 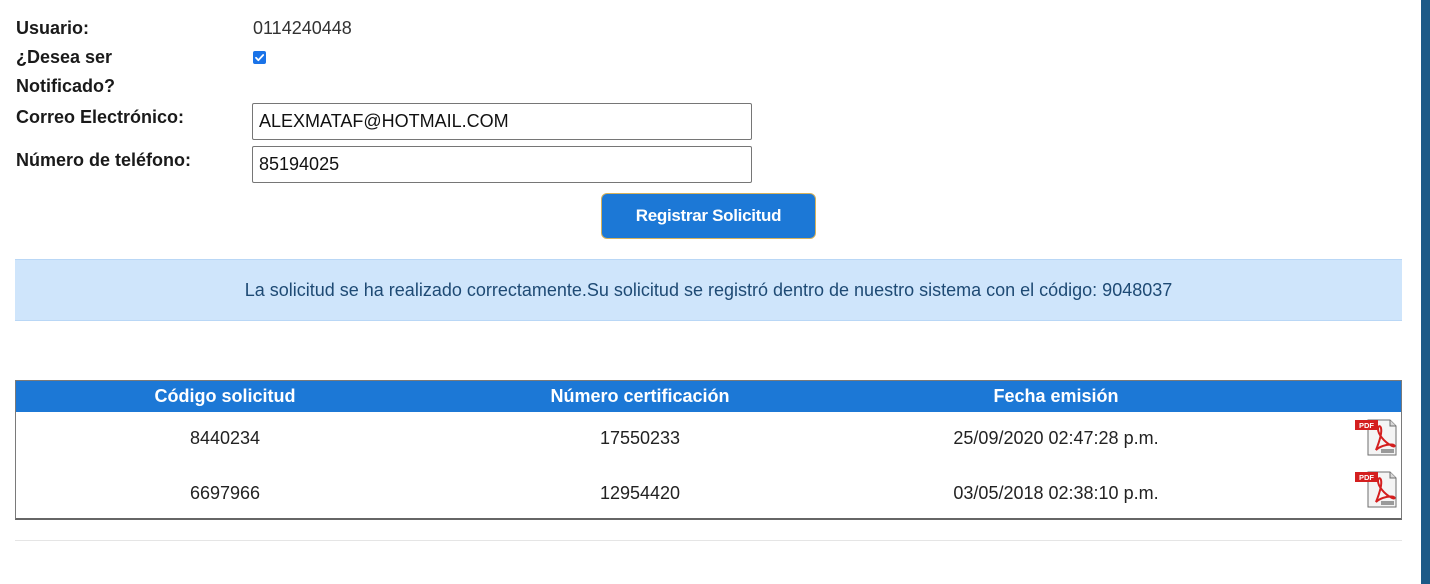 I want to click on header-codigo: Código solicitud, so click(x=225, y=396).